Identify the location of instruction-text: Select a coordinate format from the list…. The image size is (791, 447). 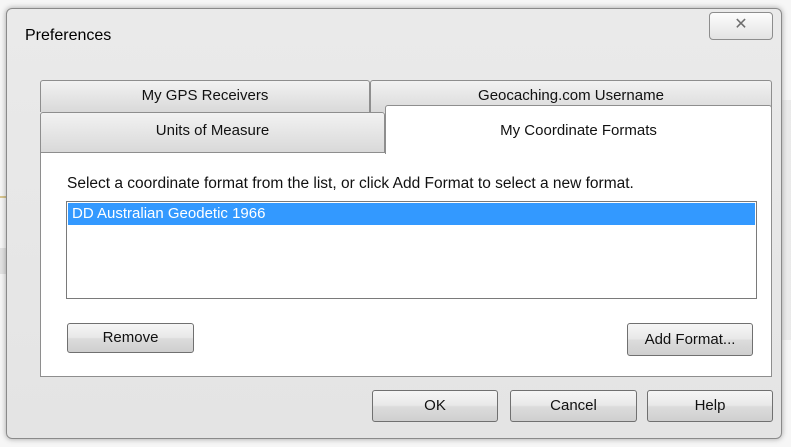
(350, 183).